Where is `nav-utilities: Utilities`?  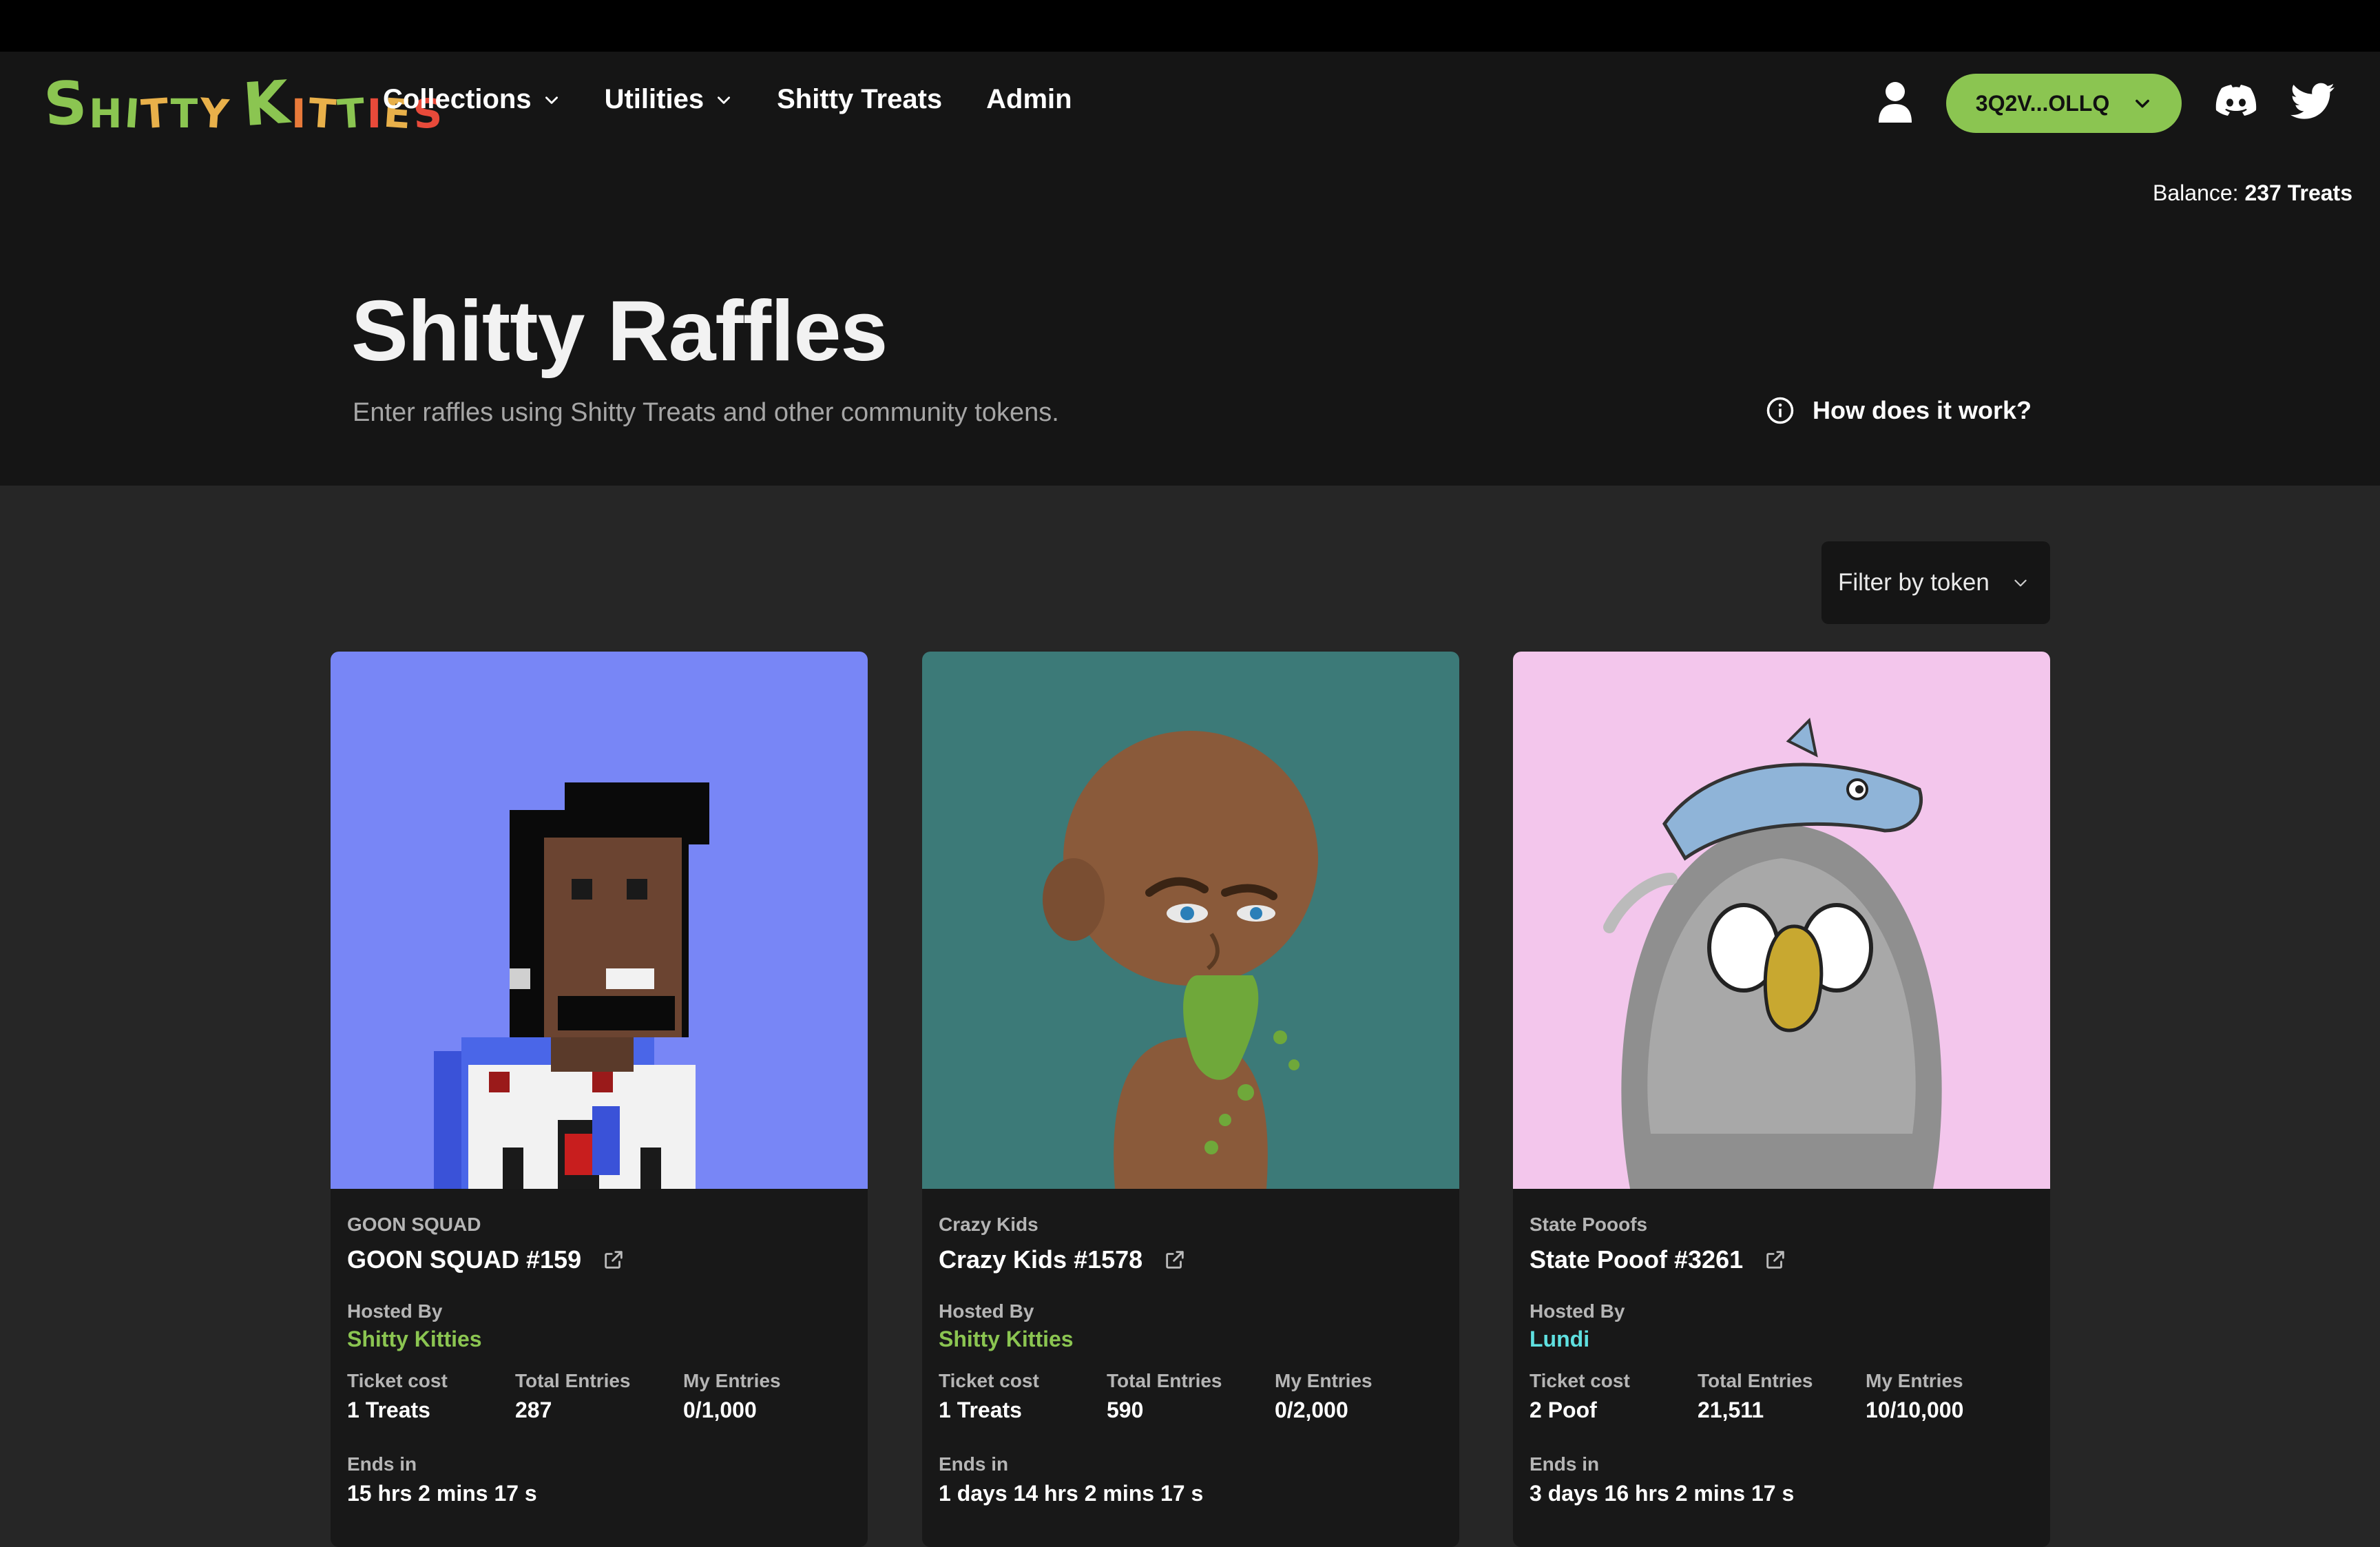
nav-utilities: Utilities is located at coordinates (669, 99).